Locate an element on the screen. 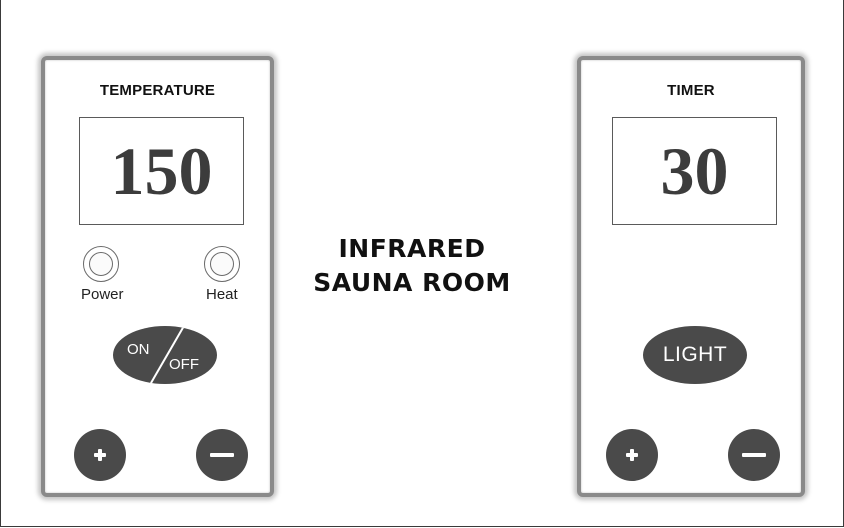 This screenshot has width=844, height=528. heat-indicator-label: Heat is located at coordinates (222, 294).